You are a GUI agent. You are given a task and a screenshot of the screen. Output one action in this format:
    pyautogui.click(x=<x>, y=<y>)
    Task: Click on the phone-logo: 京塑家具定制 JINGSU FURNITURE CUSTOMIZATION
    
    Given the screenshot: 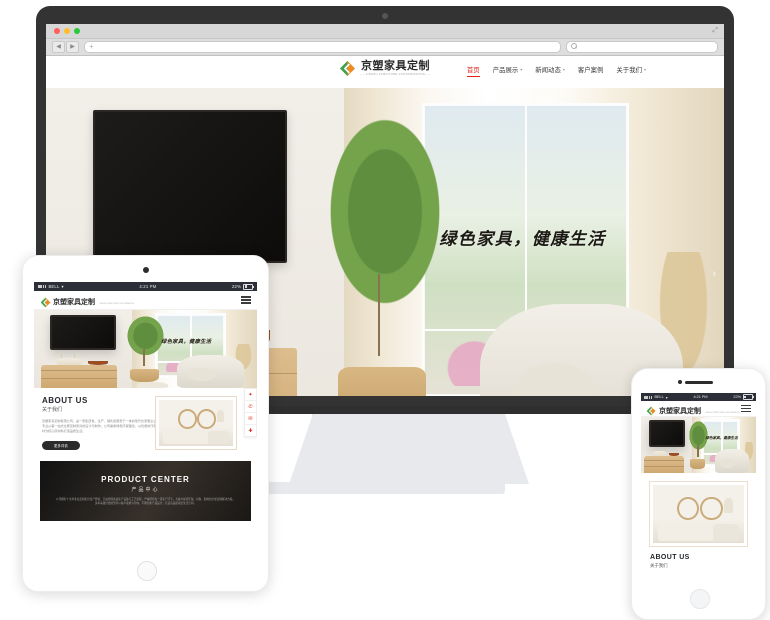 What is the action you would take?
    pyautogui.click(x=693, y=409)
    